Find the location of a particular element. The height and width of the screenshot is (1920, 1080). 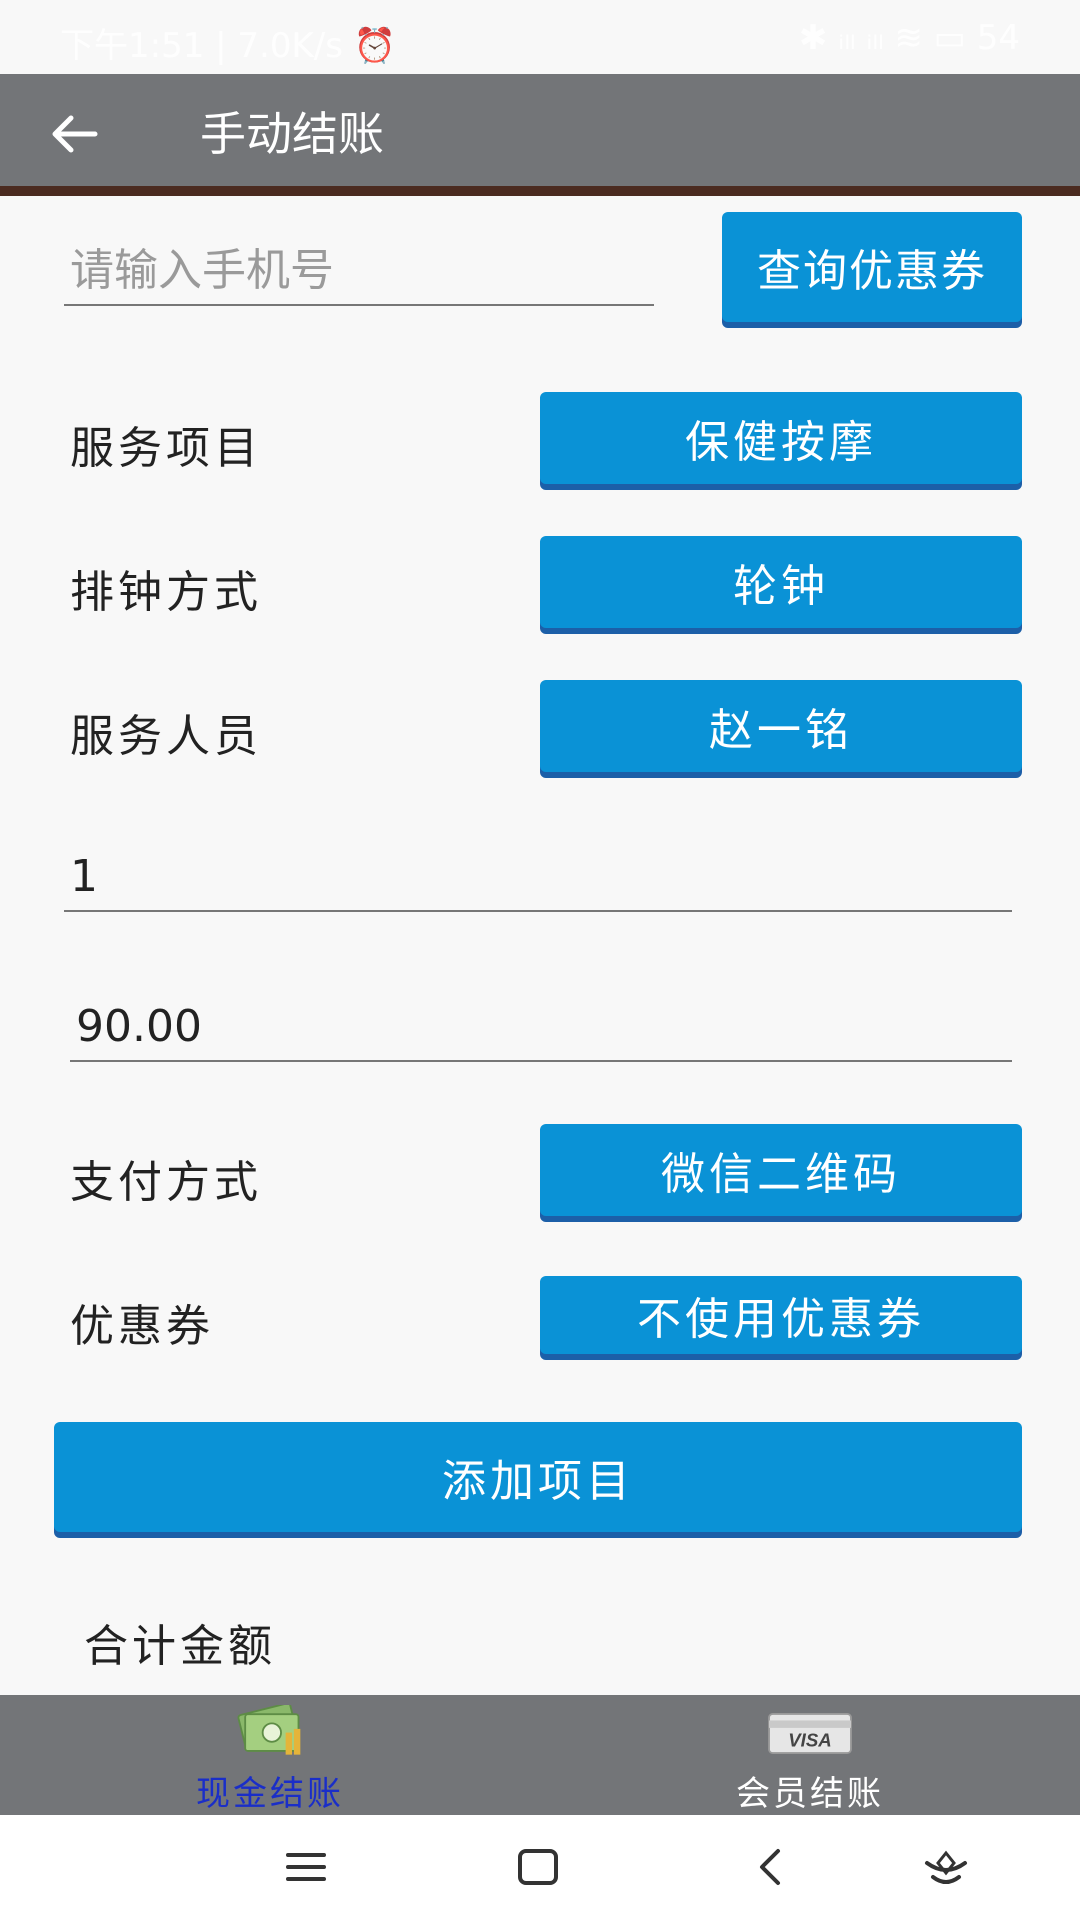

menu-icon is located at coordinates (306, 1867).